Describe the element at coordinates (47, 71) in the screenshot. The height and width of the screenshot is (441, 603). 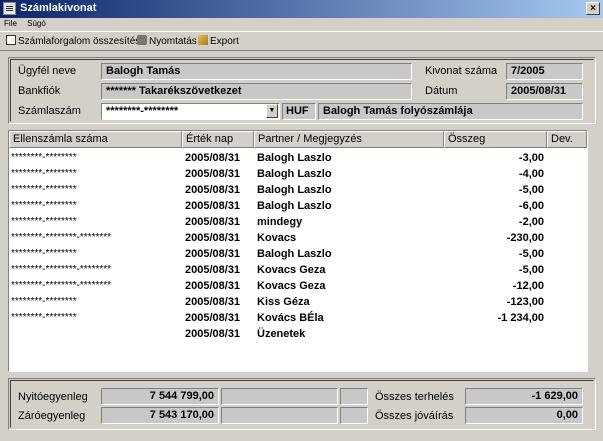
I see `client-label: Ügyfél neve` at that location.